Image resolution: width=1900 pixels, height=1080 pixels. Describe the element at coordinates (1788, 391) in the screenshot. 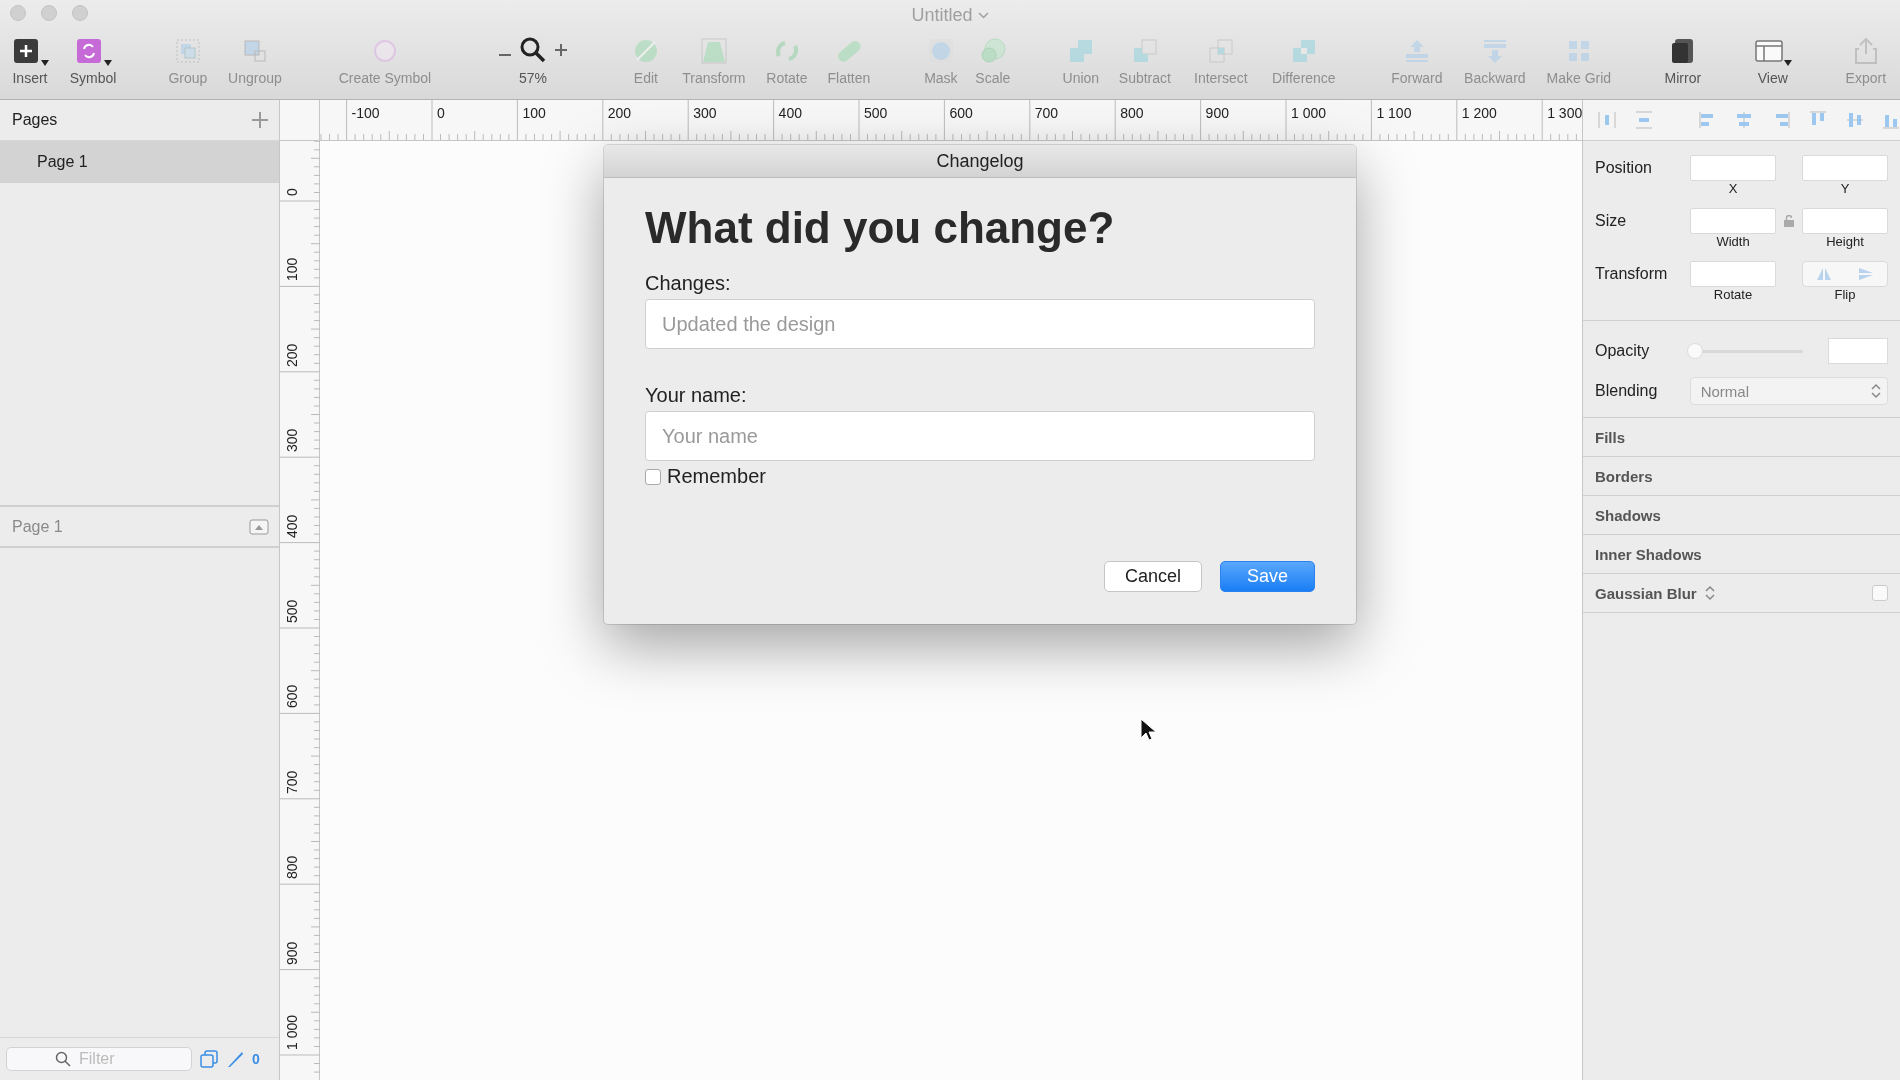

I see `blending-select: Normal` at that location.